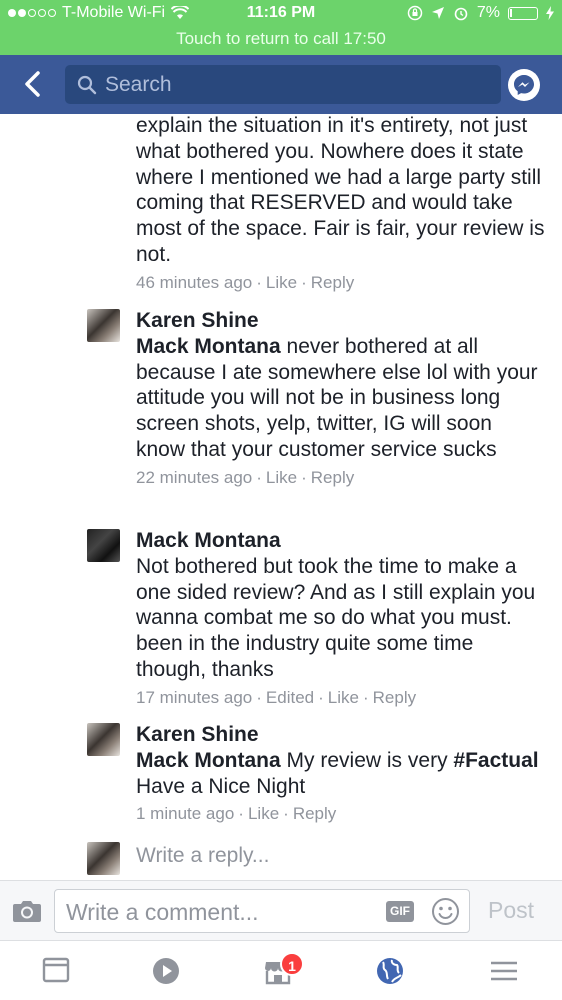 The height and width of the screenshot is (1000, 562). Describe the element at coordinates (550, 13) in the screenshot. I see `charging-bolt-icon` at that location.